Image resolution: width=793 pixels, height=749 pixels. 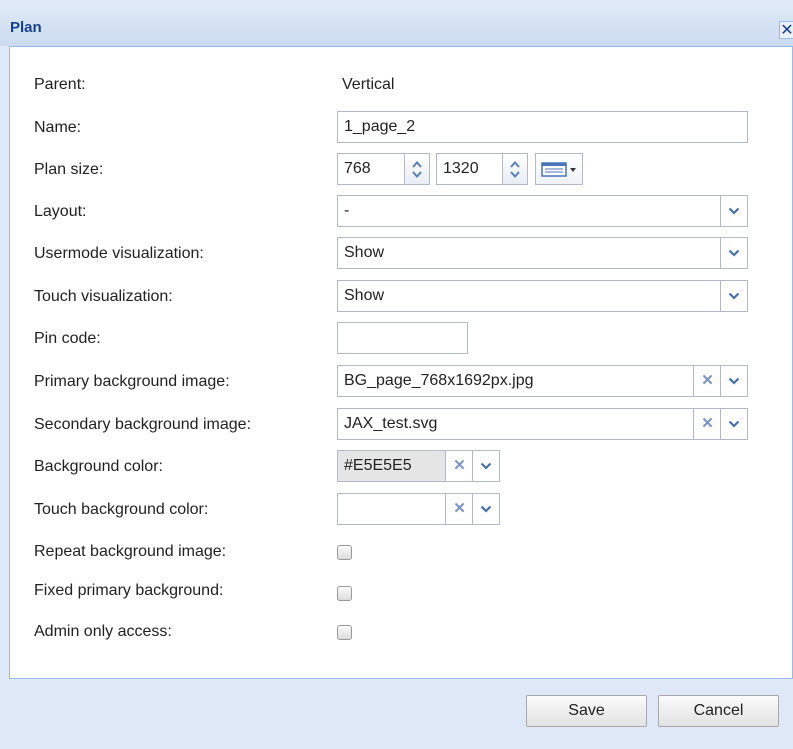 I want to click on dialog-title: Plan, so click(x=26, y=27).